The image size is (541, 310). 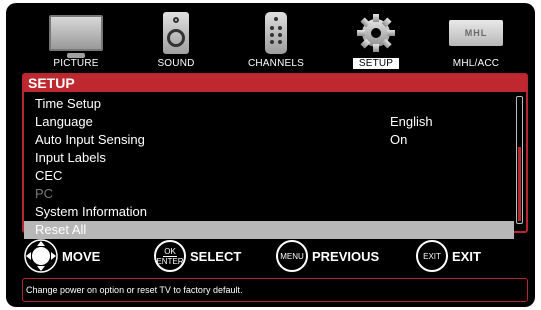 What do you see at coordinates (269, 194) in the screenshot?
I see `menu-item-pc: PC` at bounding box center [269, 194].